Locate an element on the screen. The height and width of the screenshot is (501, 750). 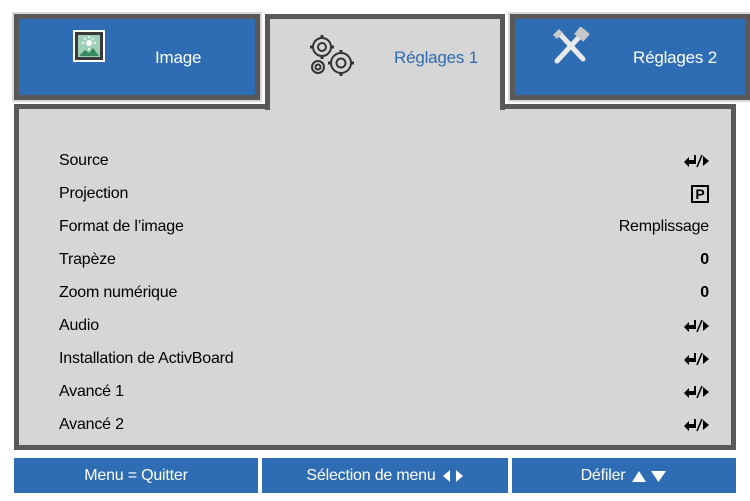
menu-item-source: Source is located at coordinates (375, 161).